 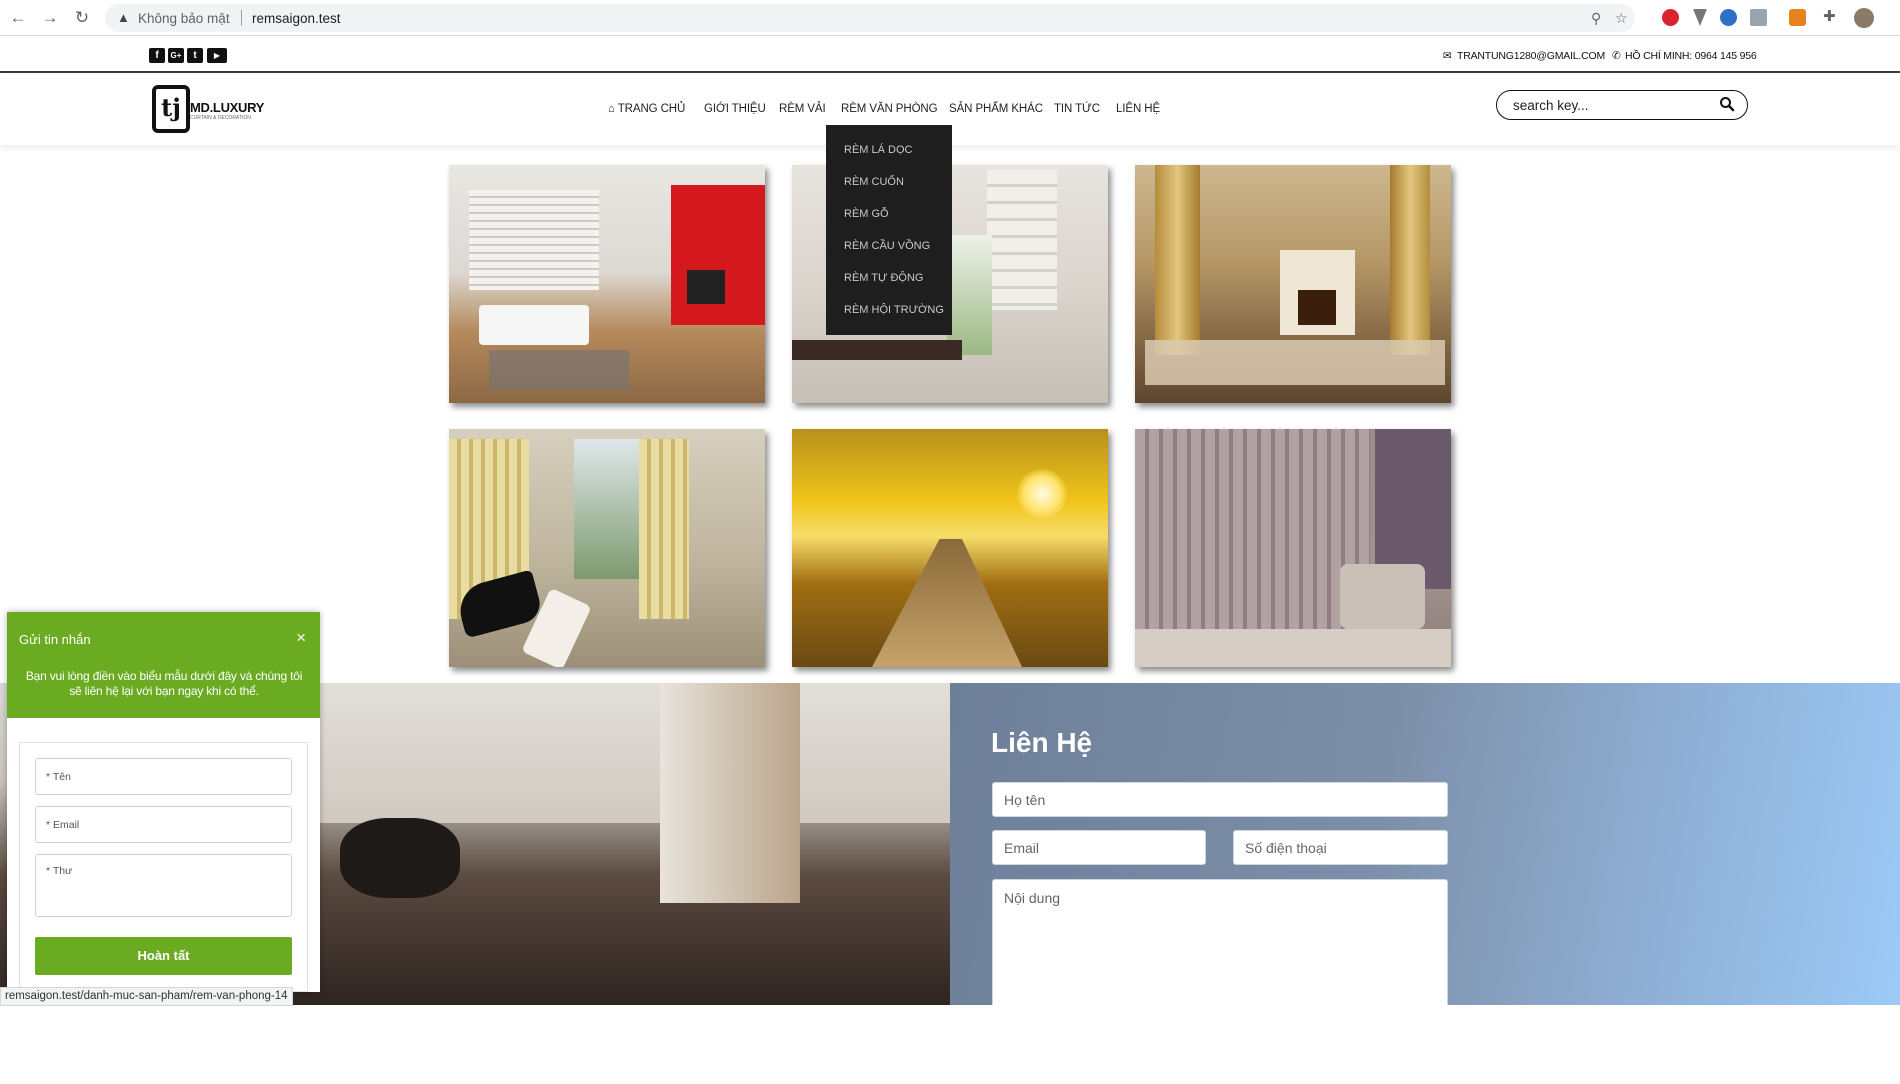 I want to click on window-curtains, so click(x=635, y=753).